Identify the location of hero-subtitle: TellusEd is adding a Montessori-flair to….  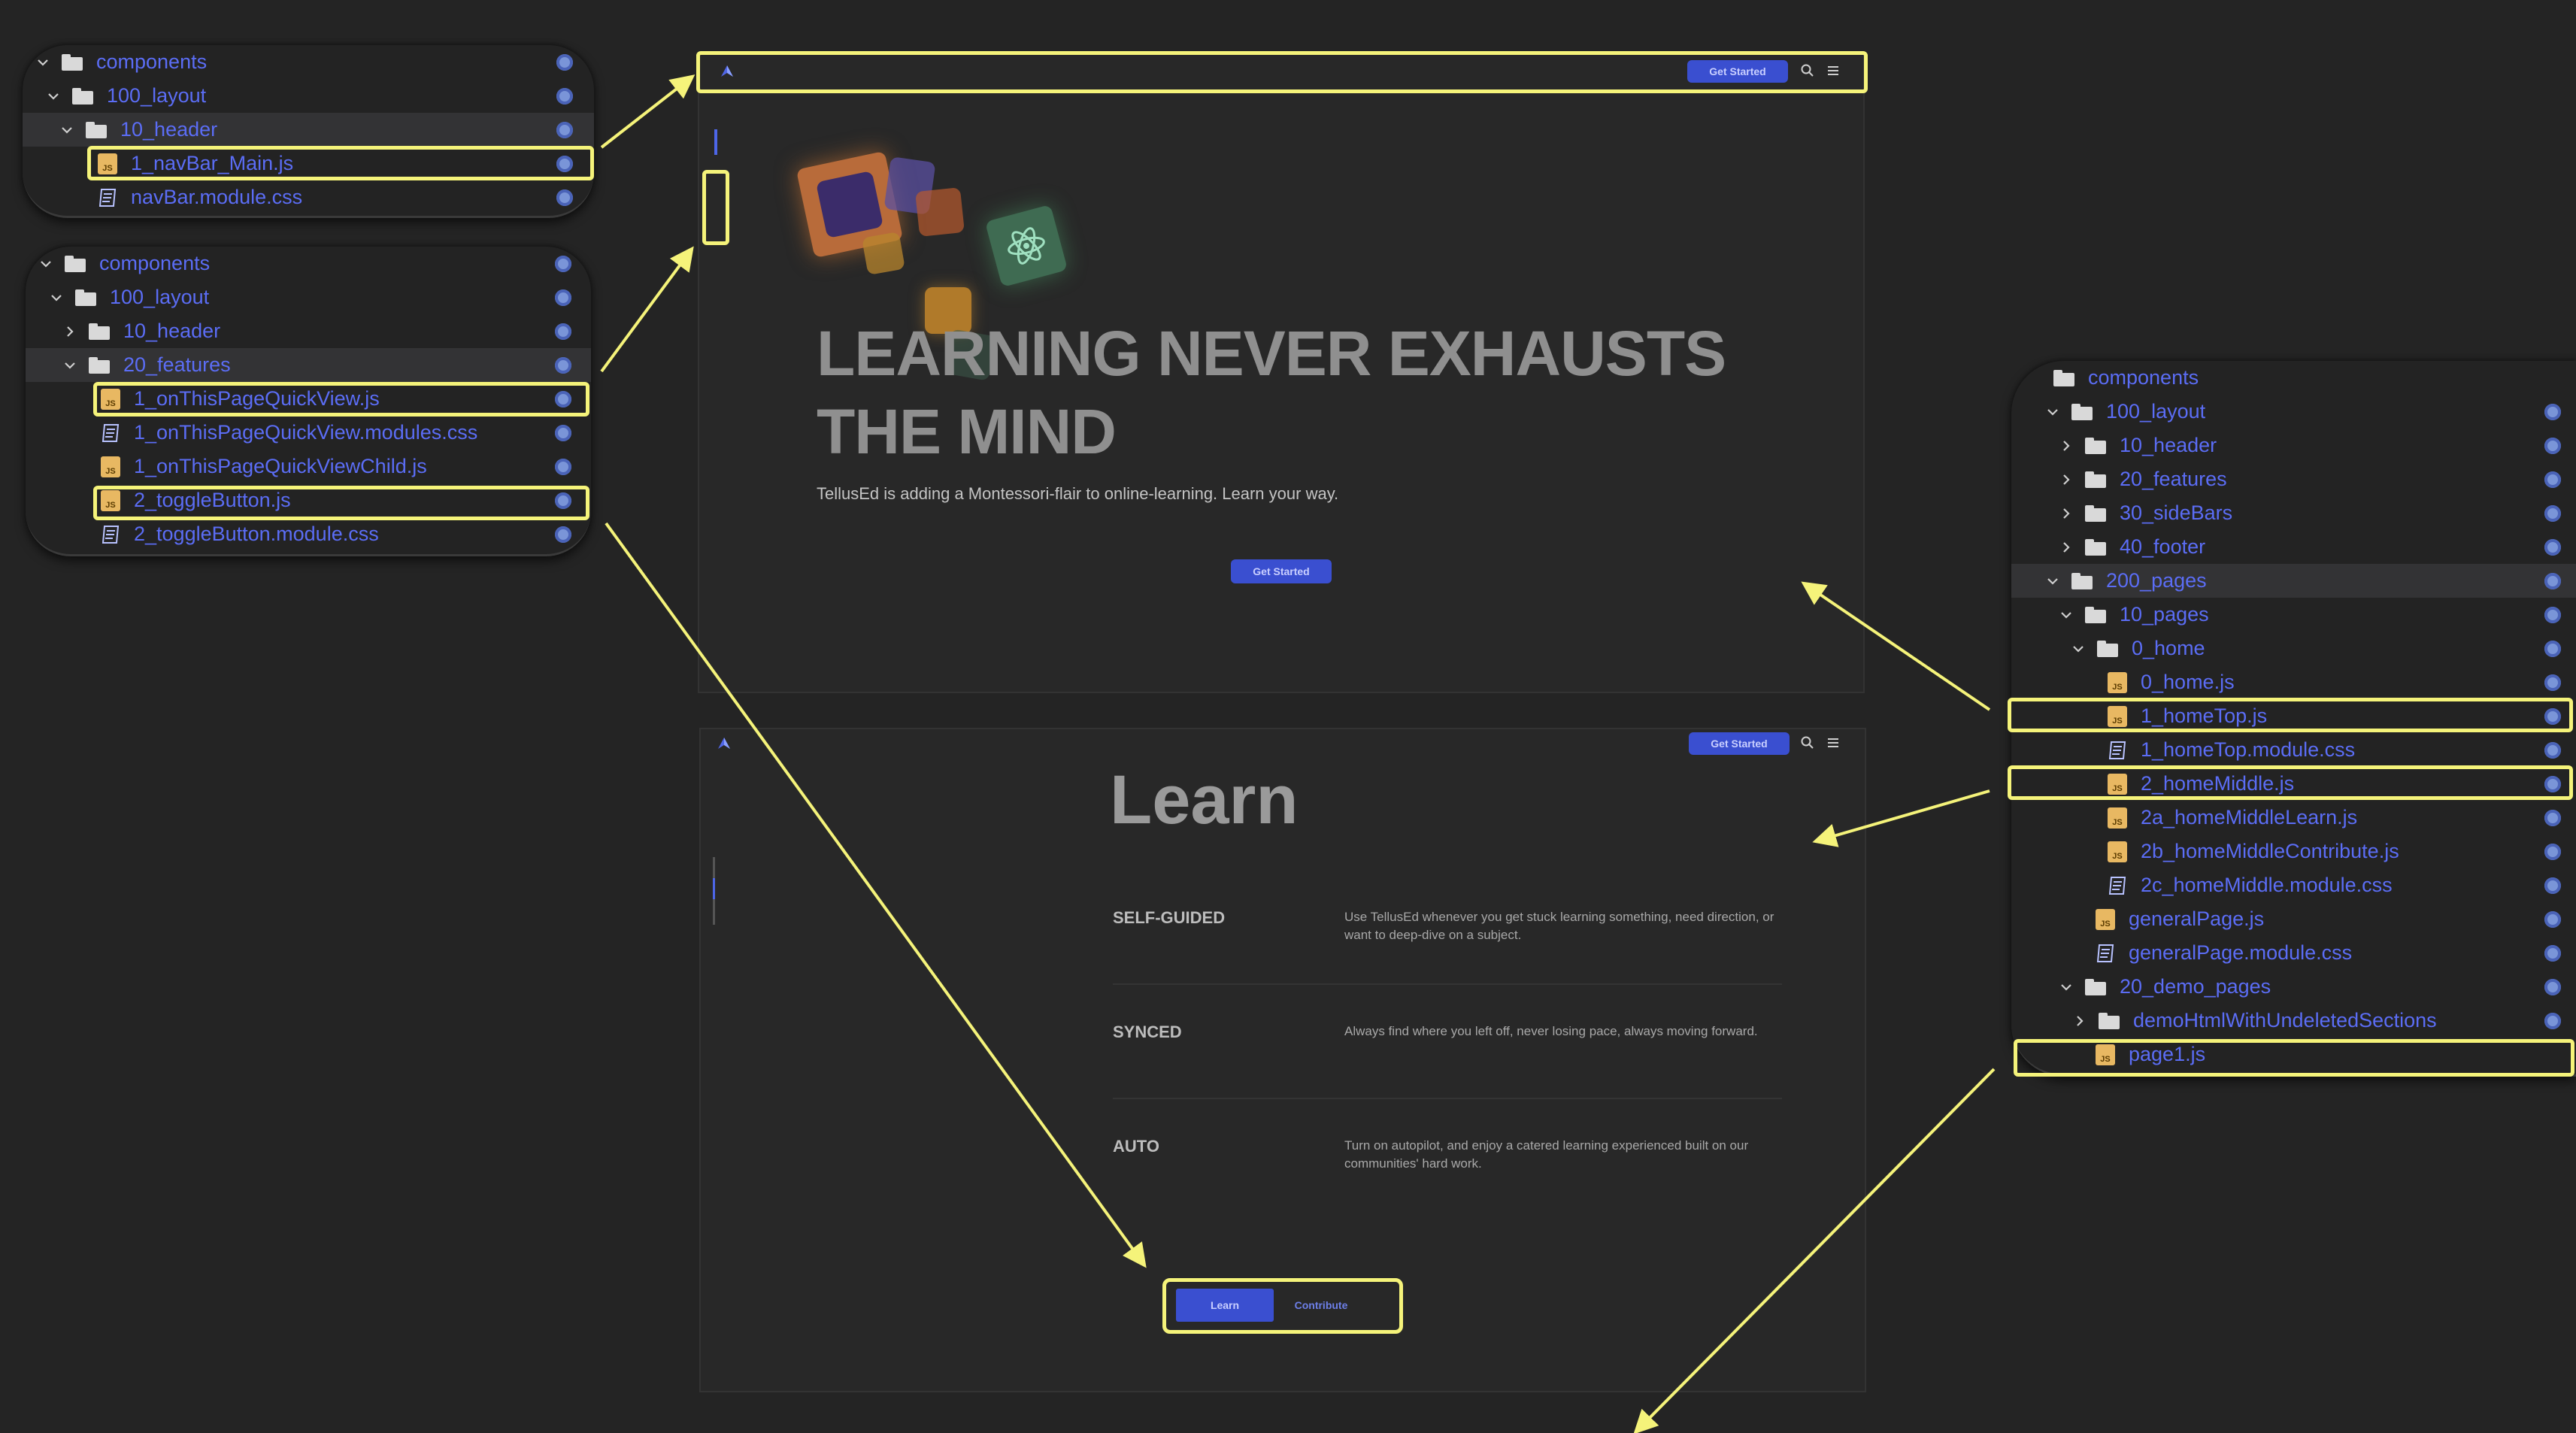
(1078, 493).